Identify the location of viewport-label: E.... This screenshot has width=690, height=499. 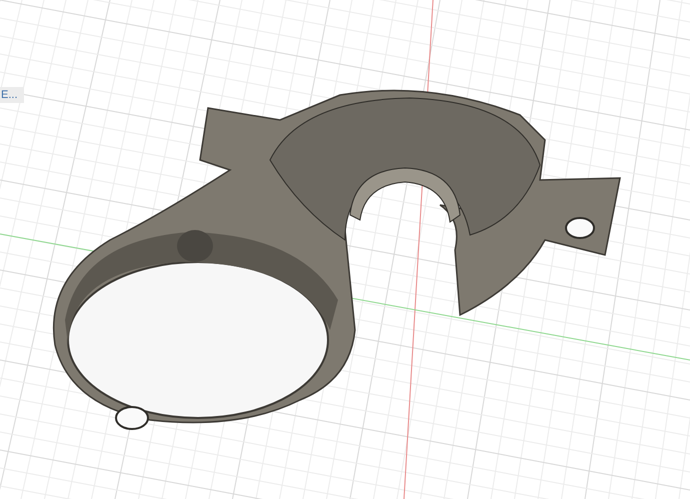
(12, 95).